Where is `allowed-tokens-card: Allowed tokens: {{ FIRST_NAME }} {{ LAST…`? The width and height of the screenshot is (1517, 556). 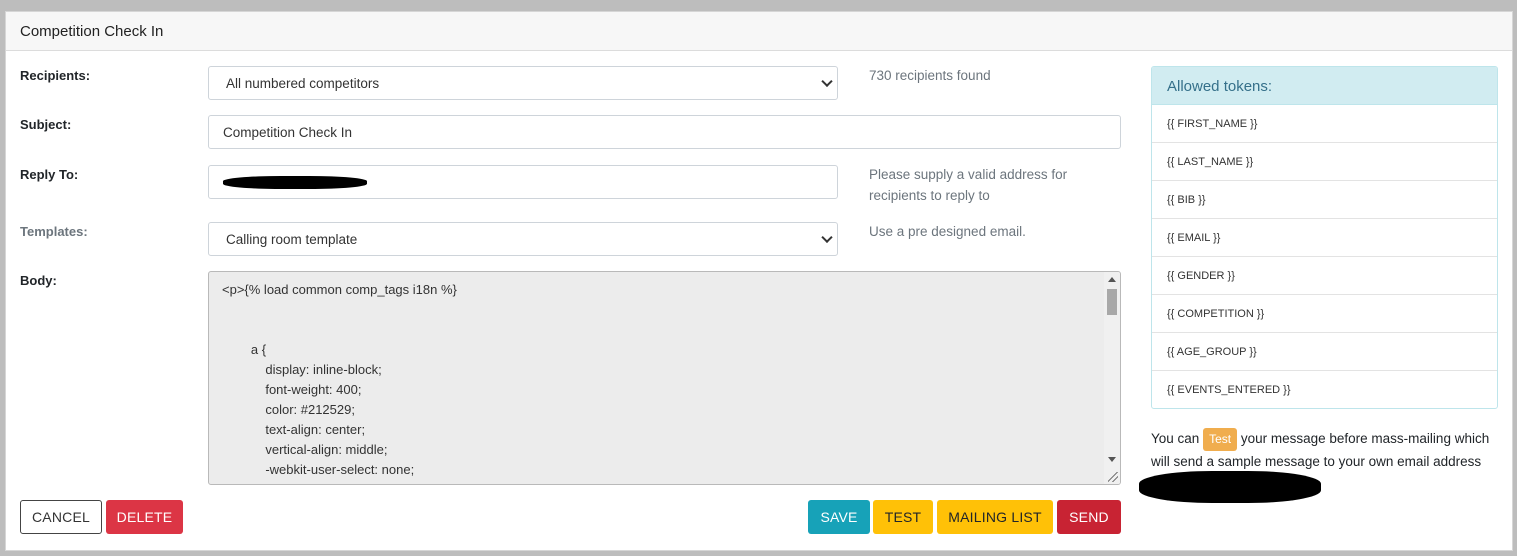
allowed-tokens-card: Allowed tokens: {{ FIRST_NAME }} {{ LAST… is located at coordinates (1324, 237).